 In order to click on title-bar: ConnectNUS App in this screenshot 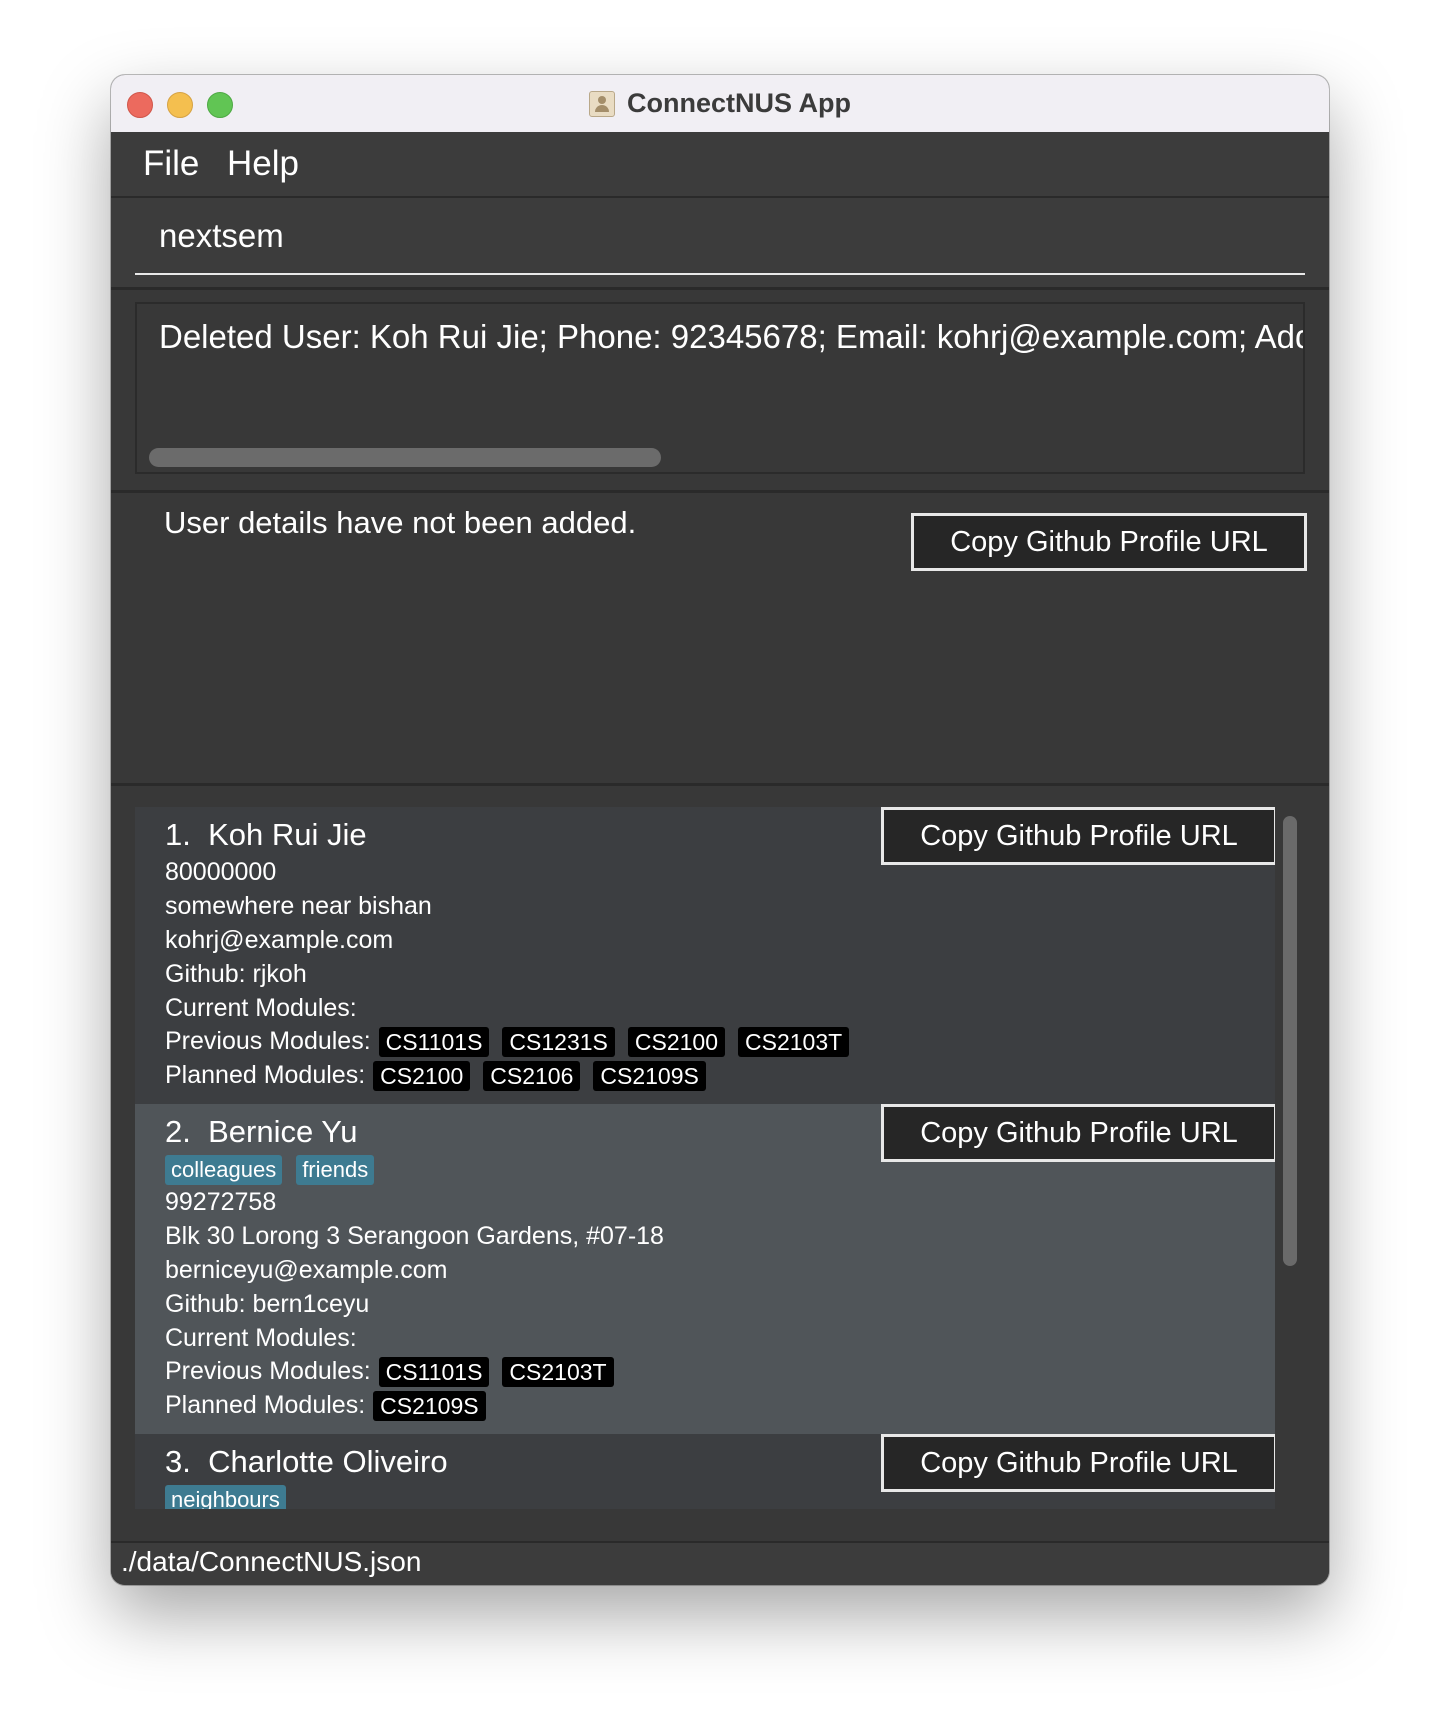, I will do `click(720, 104)`.